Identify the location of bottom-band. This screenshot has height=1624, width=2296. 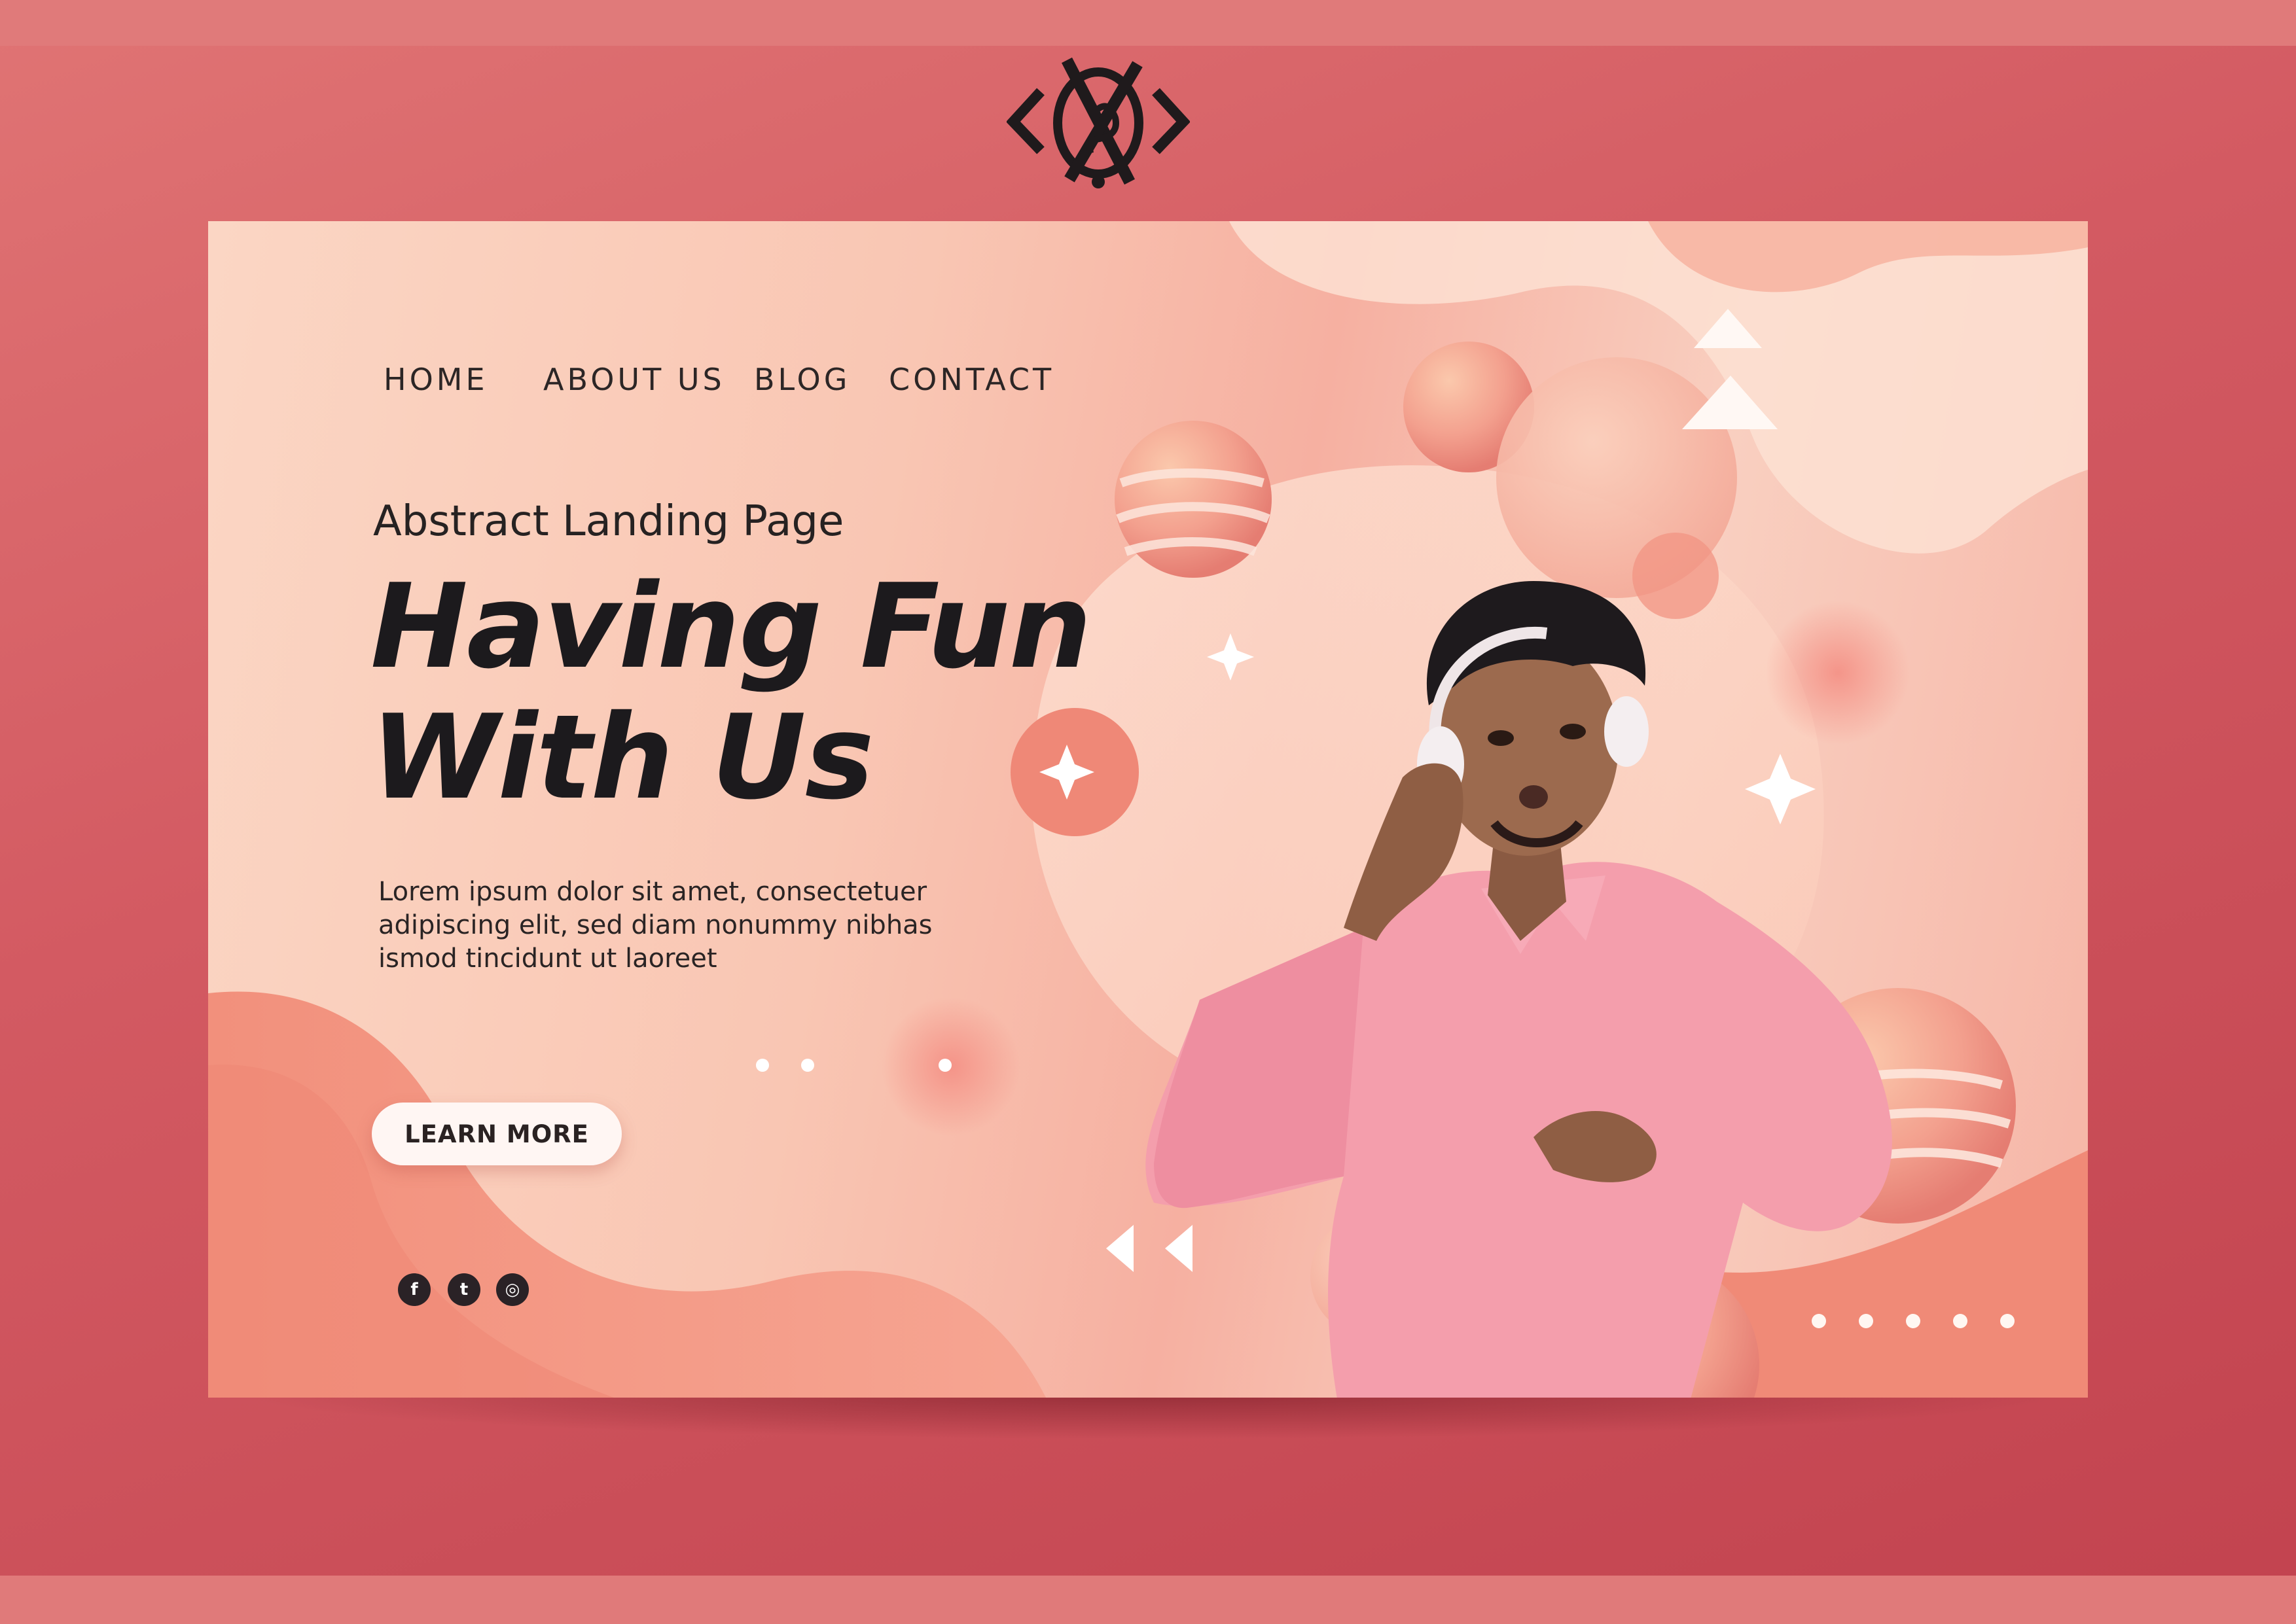
(1148, 1600).